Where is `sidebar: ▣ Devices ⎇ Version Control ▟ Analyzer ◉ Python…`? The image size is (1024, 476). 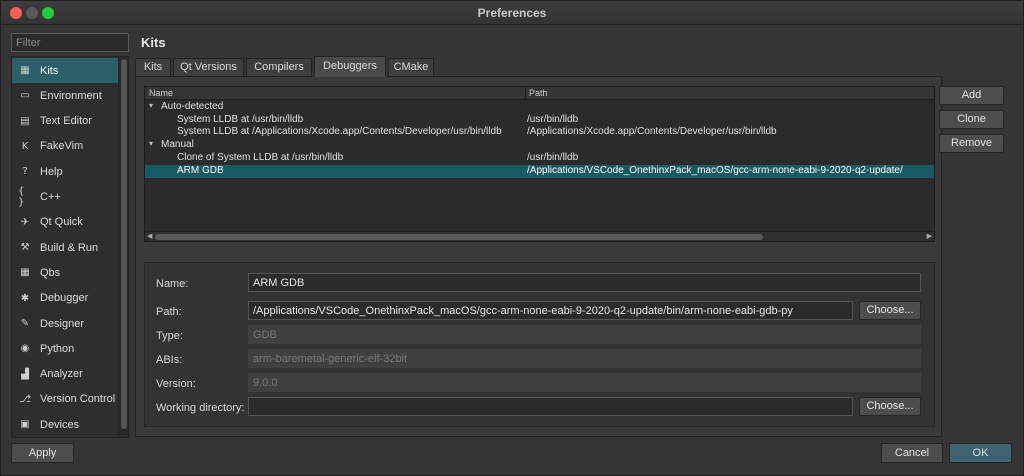 sidebar: ▣ Devices ⎇ Version Control ▟ Analyzer ◉ Python… is located at coordinates (70, 247).